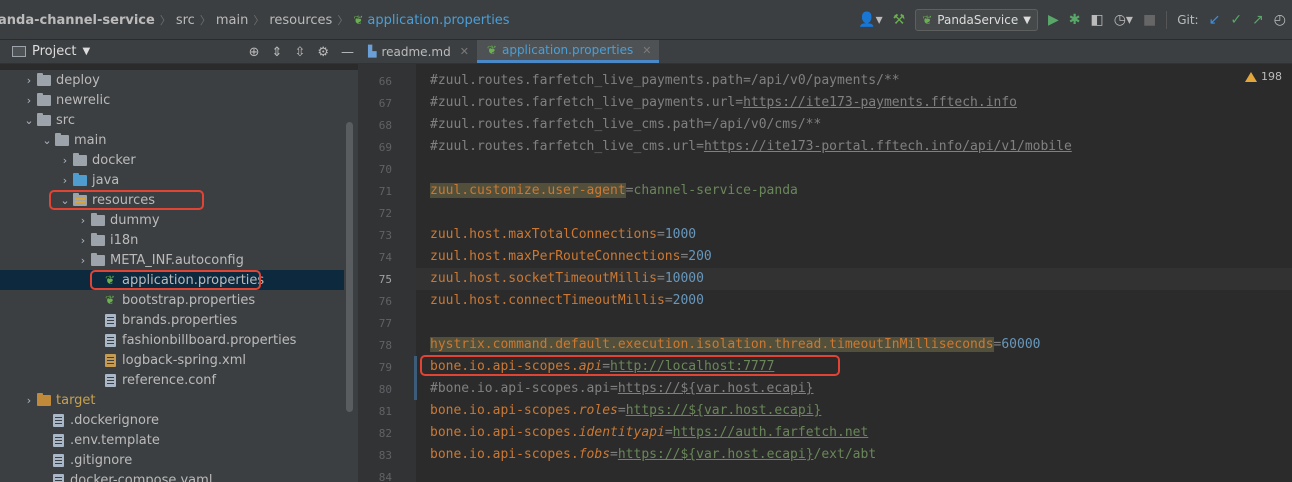 The image size is (1292, 482). What do you see at coordinates (115, 420) in the screenshot?
I see `tree-item-label: .dockerignore` at bounding box center [115, 420].